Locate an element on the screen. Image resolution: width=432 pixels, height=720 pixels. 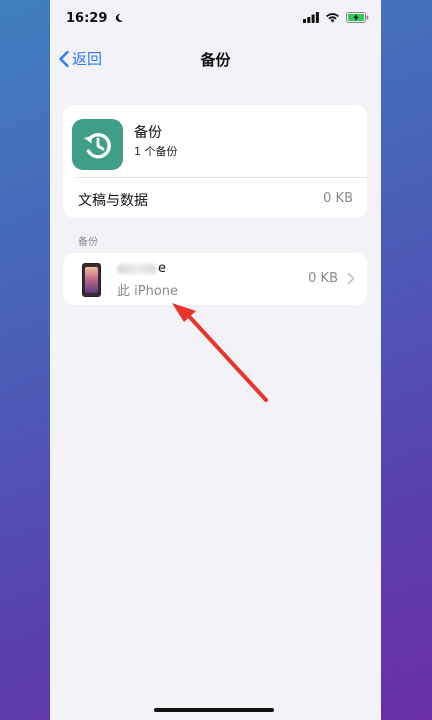
status-icons is located at coordinates (336, 17).